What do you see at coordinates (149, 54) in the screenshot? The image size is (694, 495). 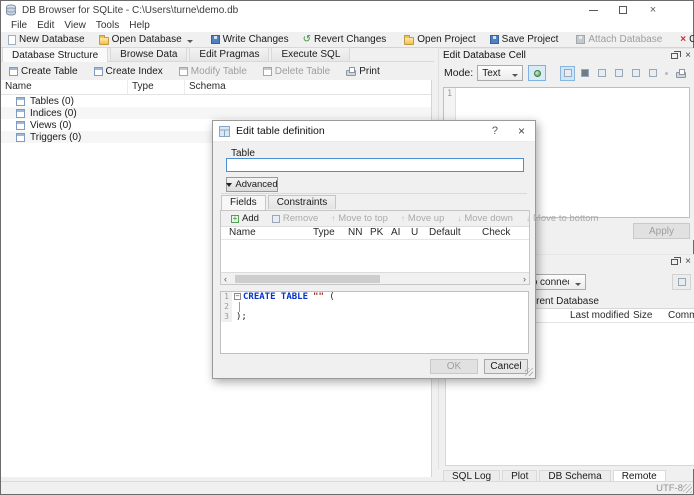 I see `tab-browse-data: Browse Data` at bounding box center [149, 54].